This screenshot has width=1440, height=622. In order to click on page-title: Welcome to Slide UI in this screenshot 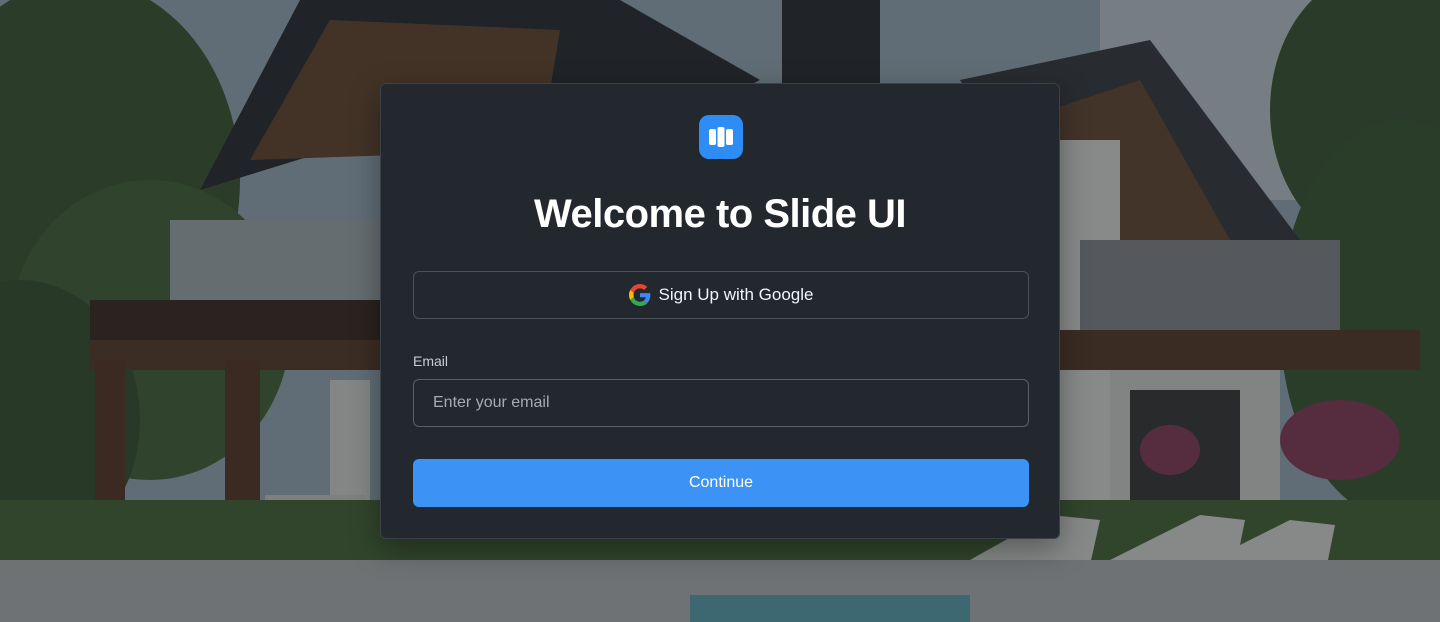, I will do `click(720, 214)`.